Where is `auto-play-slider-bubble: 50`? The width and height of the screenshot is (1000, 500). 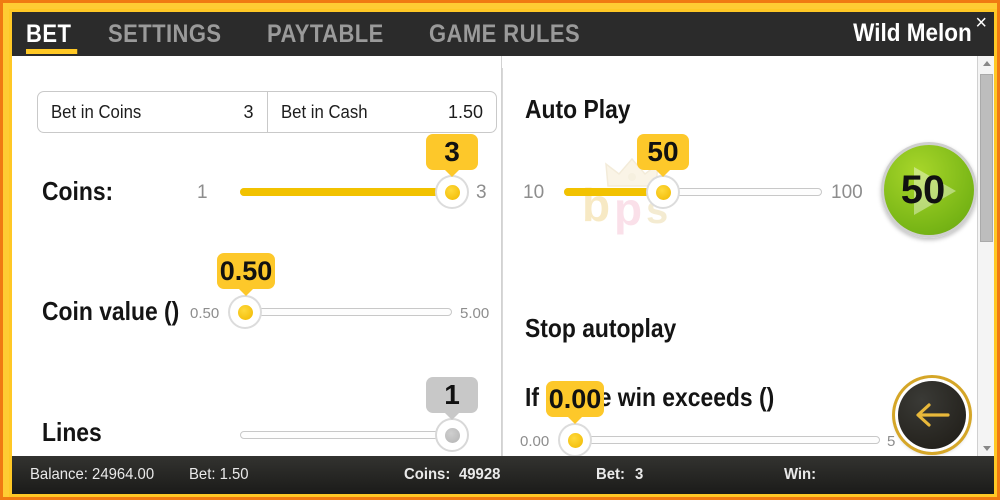
auto-play-slider-bubble: 50 is located at coordinates (663, 155).